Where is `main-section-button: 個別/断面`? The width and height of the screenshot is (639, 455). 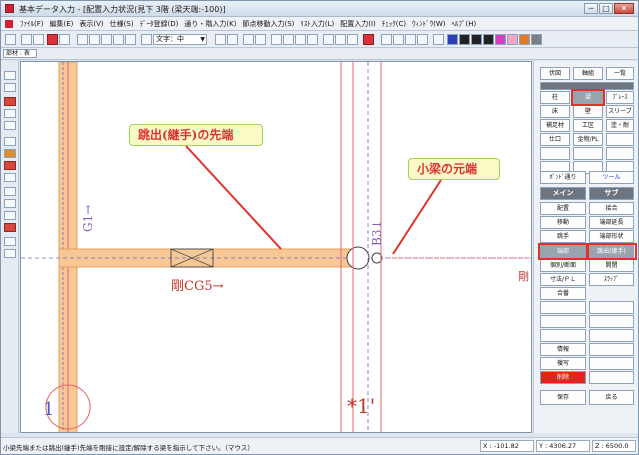 main-section-button: 個別/断面 is located at coordinates (563, 265).